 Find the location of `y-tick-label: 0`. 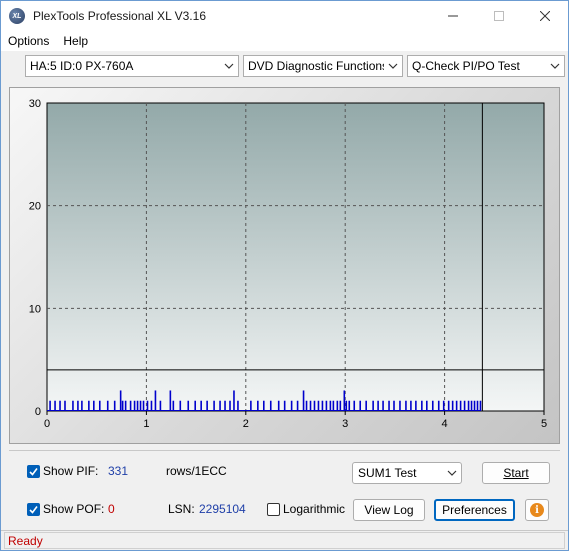

y-tick-label: 0 is located at coordinates (38, 412).